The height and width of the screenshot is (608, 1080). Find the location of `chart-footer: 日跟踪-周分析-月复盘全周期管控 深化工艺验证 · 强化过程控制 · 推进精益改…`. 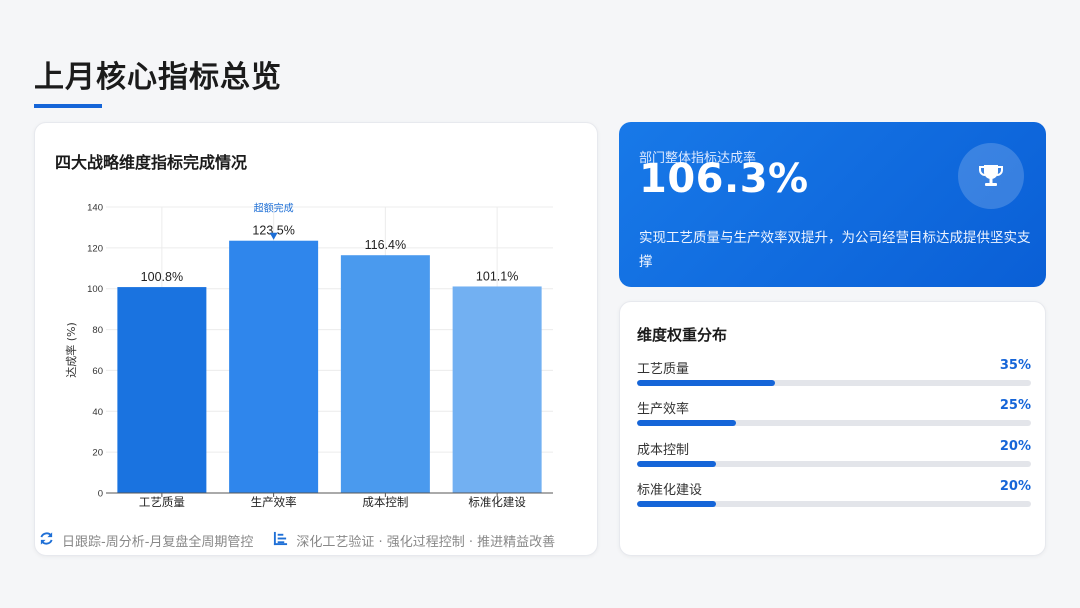

chart-footer: 日跟踪-周分析-月复盘全周期管控 深化工艺验证 · 强化过程控制 · 推进精益改… is located at coordinates (297, 540).